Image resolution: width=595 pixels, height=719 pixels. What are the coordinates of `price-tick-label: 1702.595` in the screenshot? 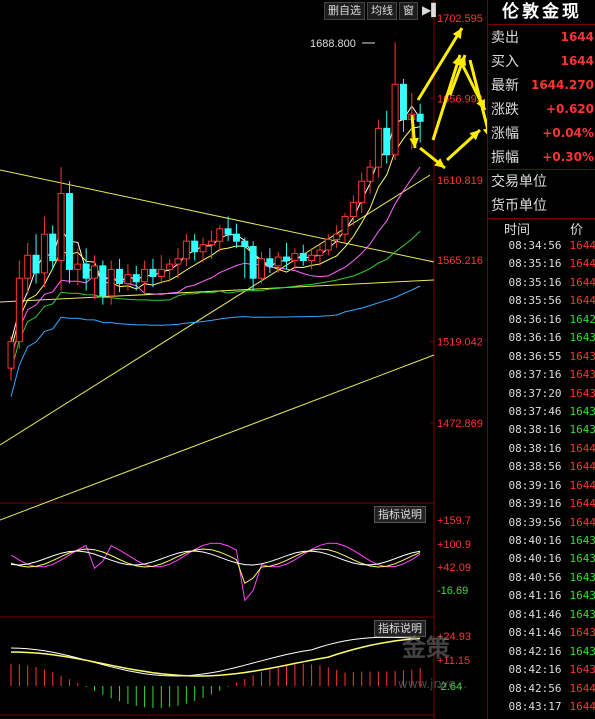 It's located at (460, 19).